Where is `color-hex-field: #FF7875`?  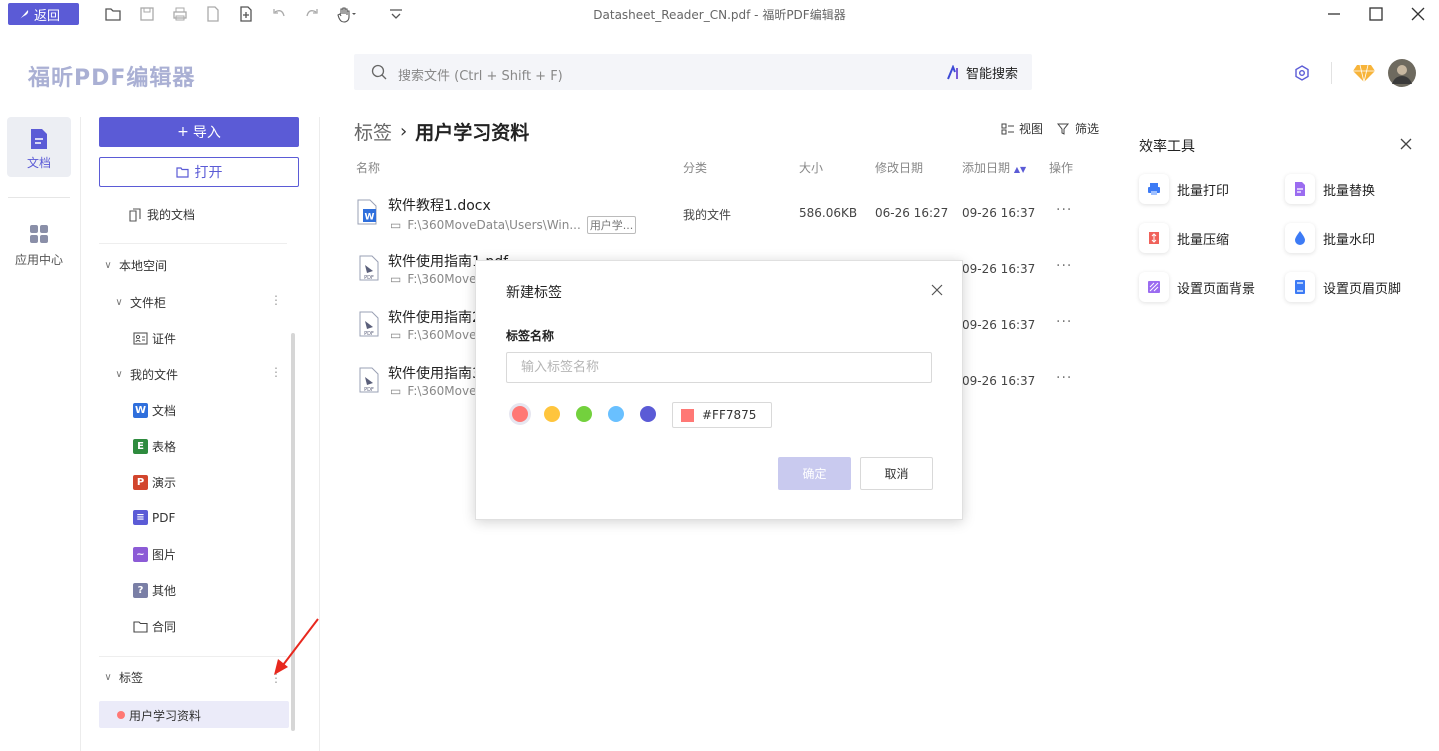
color-hex-field: #FF7875 is located at coordinates (722, 415).